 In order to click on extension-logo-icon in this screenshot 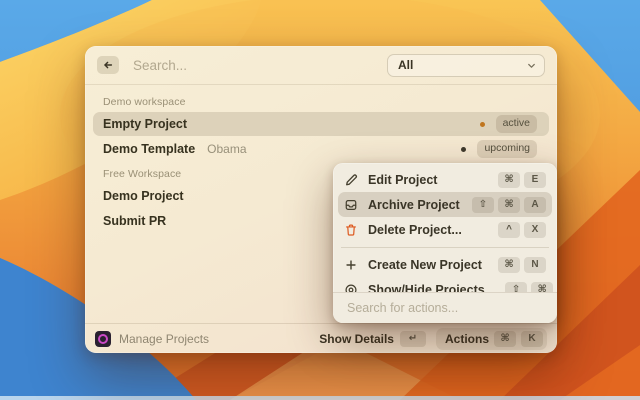, I will do `click(103, 338)`.